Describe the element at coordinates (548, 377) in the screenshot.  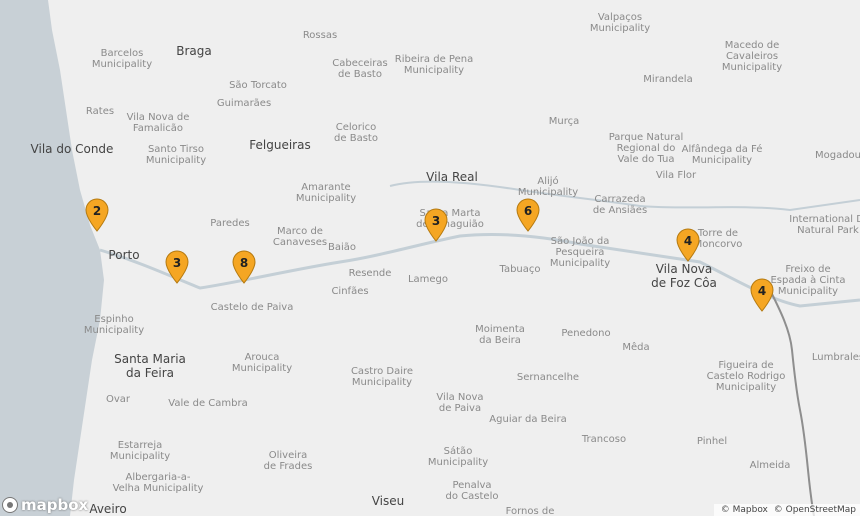
I see `place-label: Sernancelhe` at that location.